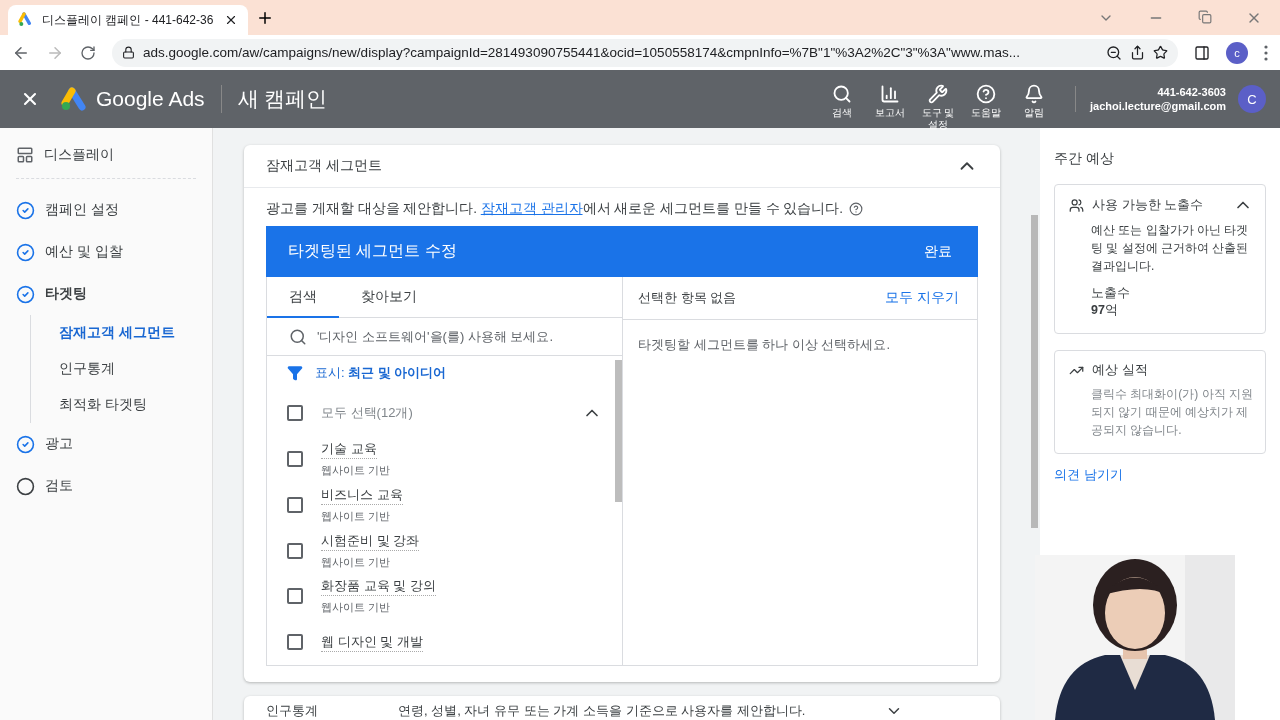 Image resolution: width=1280 pixels, height=720 pixels. I want to click on people-icon, so click(1076, 205).